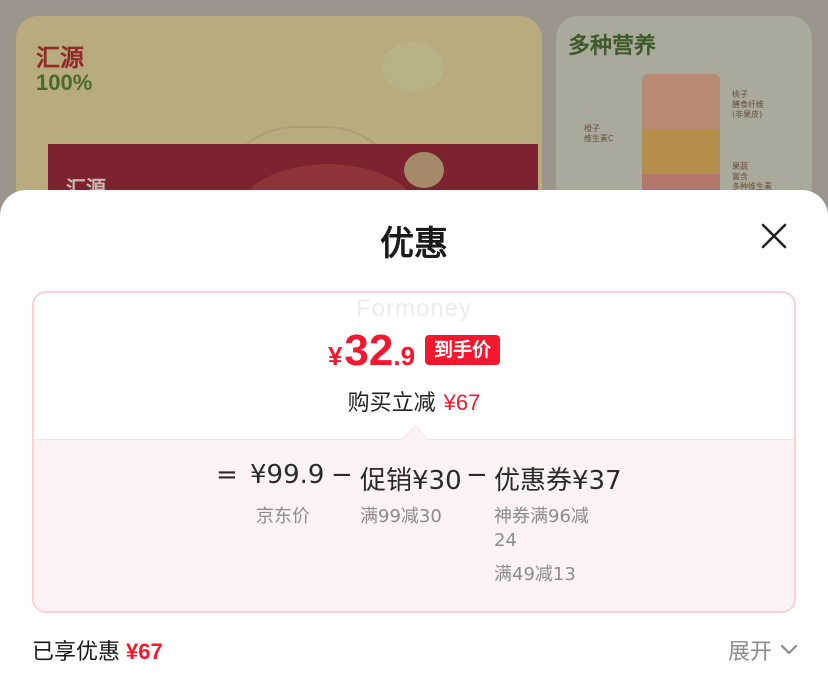  I want to click on enjoyed-discount: 已享优惠 ¥67, so click(97, 650).